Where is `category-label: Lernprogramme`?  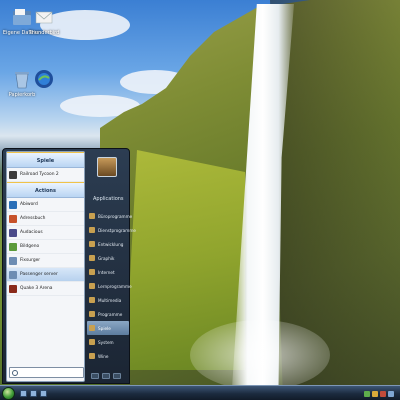
category-label: Lernprogramme is located at coordinates (115, 286).